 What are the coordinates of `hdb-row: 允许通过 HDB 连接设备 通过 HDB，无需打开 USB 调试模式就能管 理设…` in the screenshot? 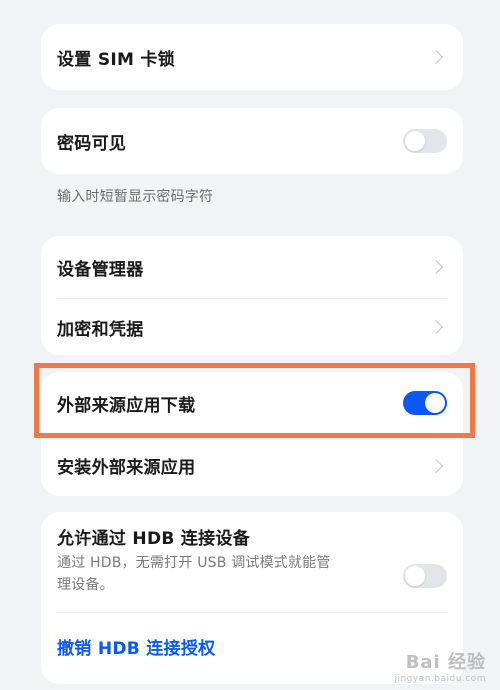 It's located at (252, 570).